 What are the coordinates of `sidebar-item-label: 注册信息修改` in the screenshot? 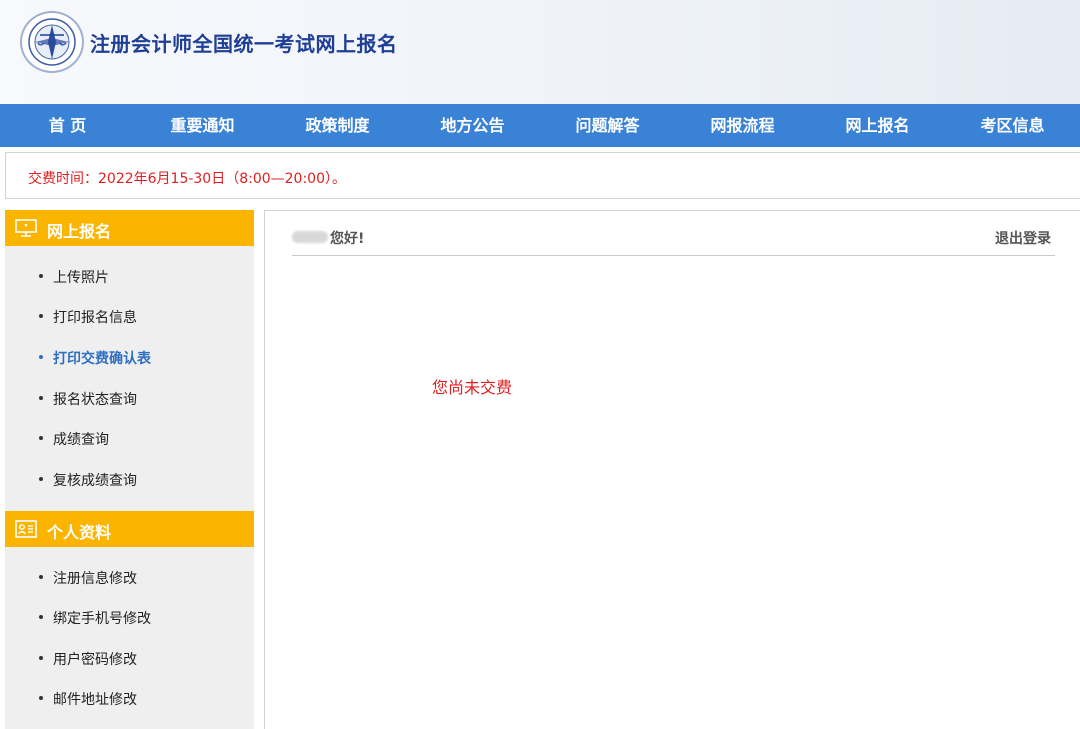 It's located at (95, 579).